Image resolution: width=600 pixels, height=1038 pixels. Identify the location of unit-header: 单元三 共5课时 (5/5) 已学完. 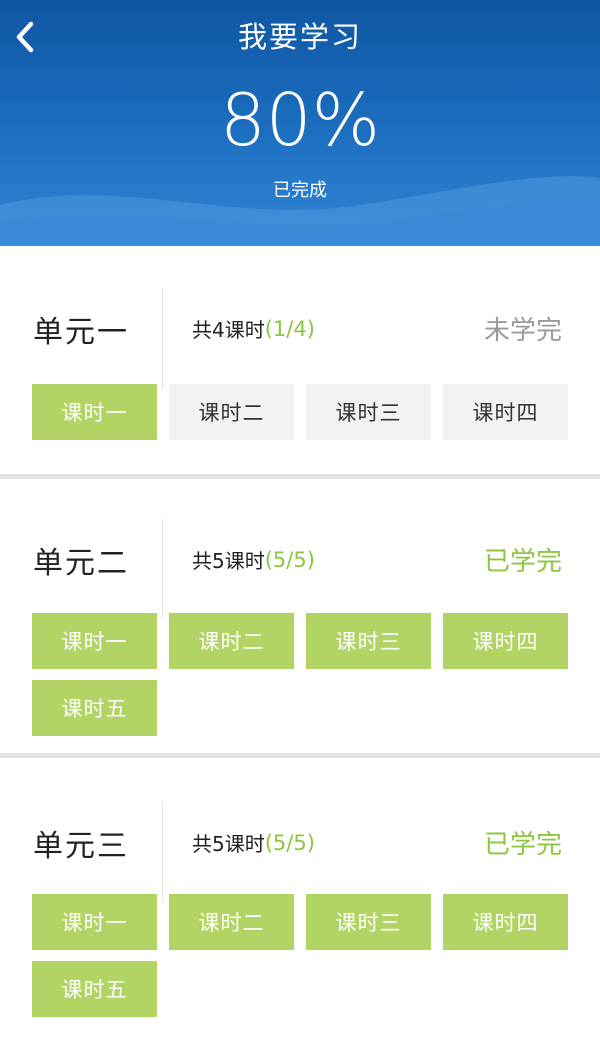
(300, 842).